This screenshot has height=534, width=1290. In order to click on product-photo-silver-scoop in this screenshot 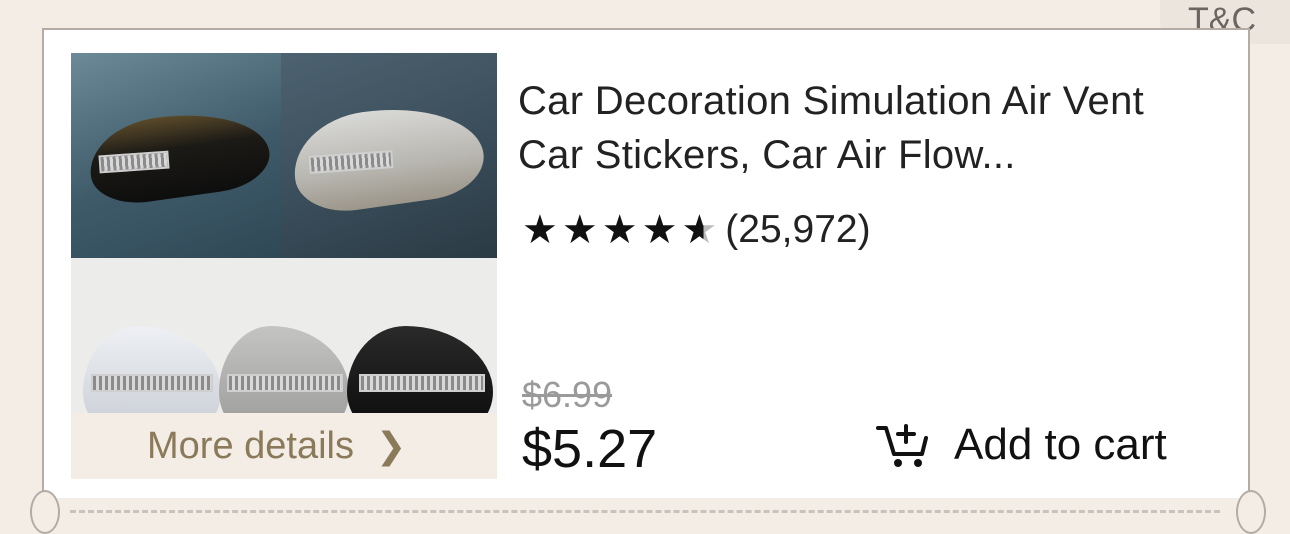, I will do `click(389, 155)`.